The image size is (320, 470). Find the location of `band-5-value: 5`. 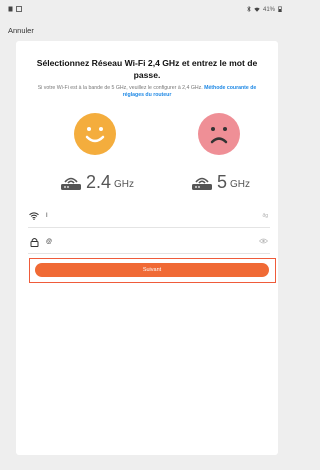

band-5-value: 5 is located at coordinates (222, 182).